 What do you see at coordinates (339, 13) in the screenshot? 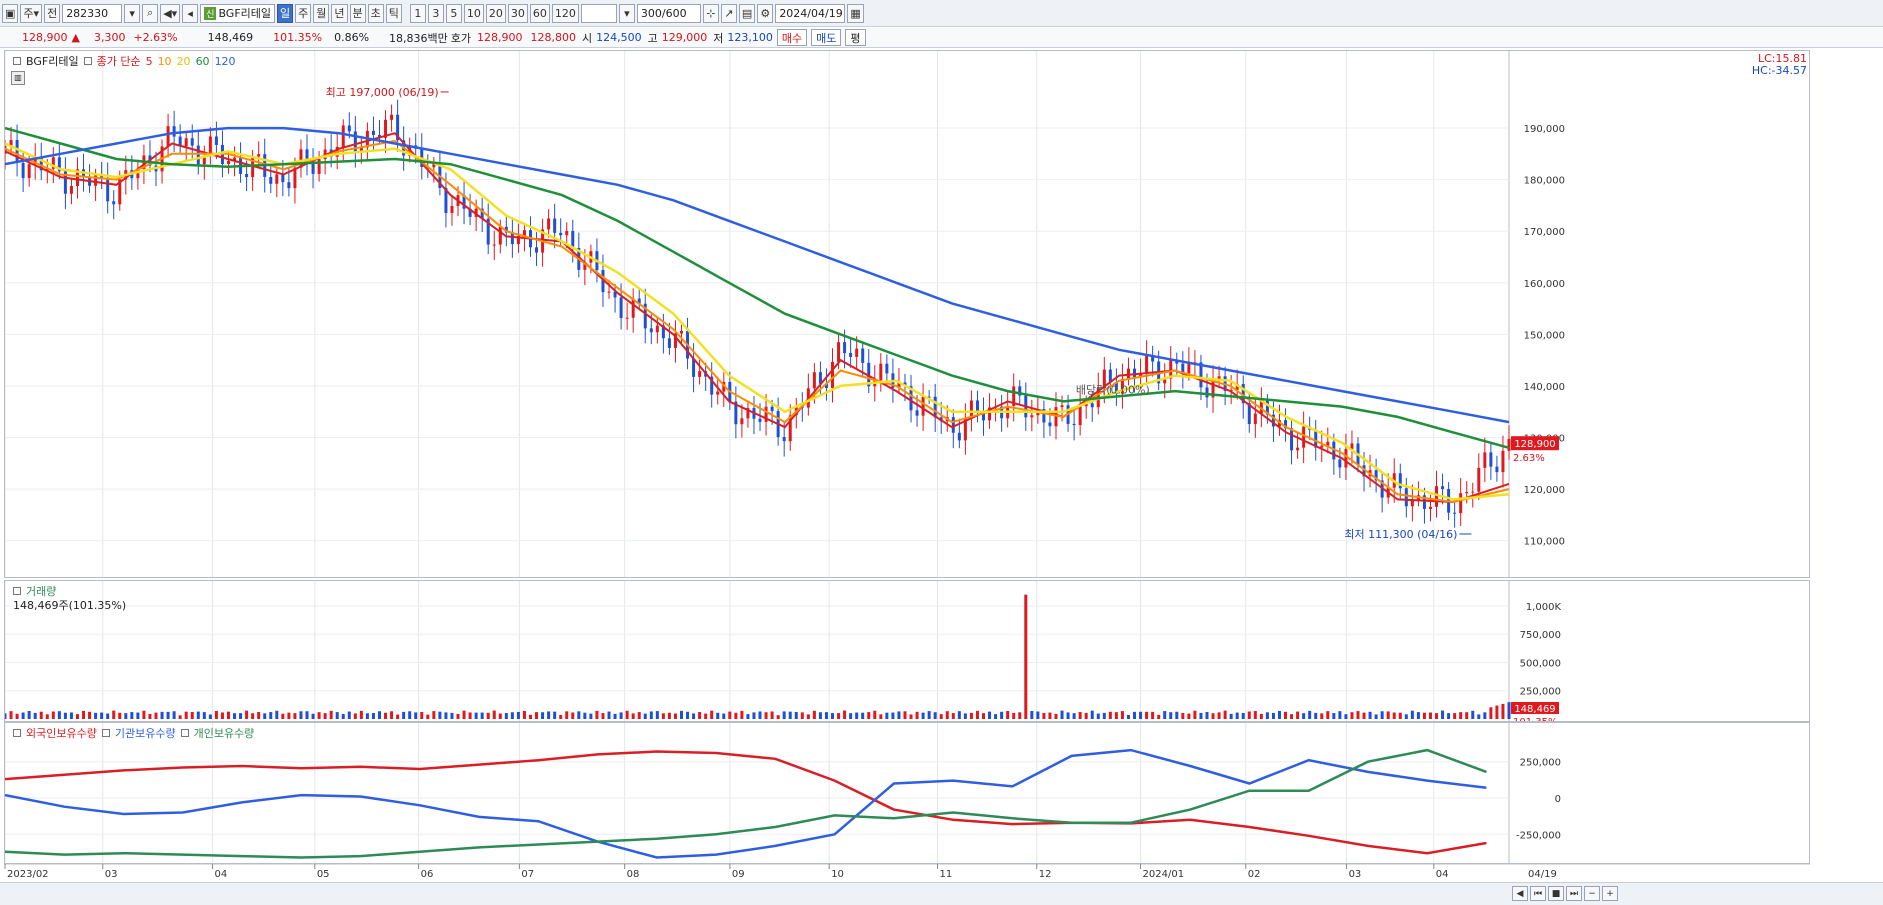
I see `period-tab-year: 년` at bounding box center [339, 13].